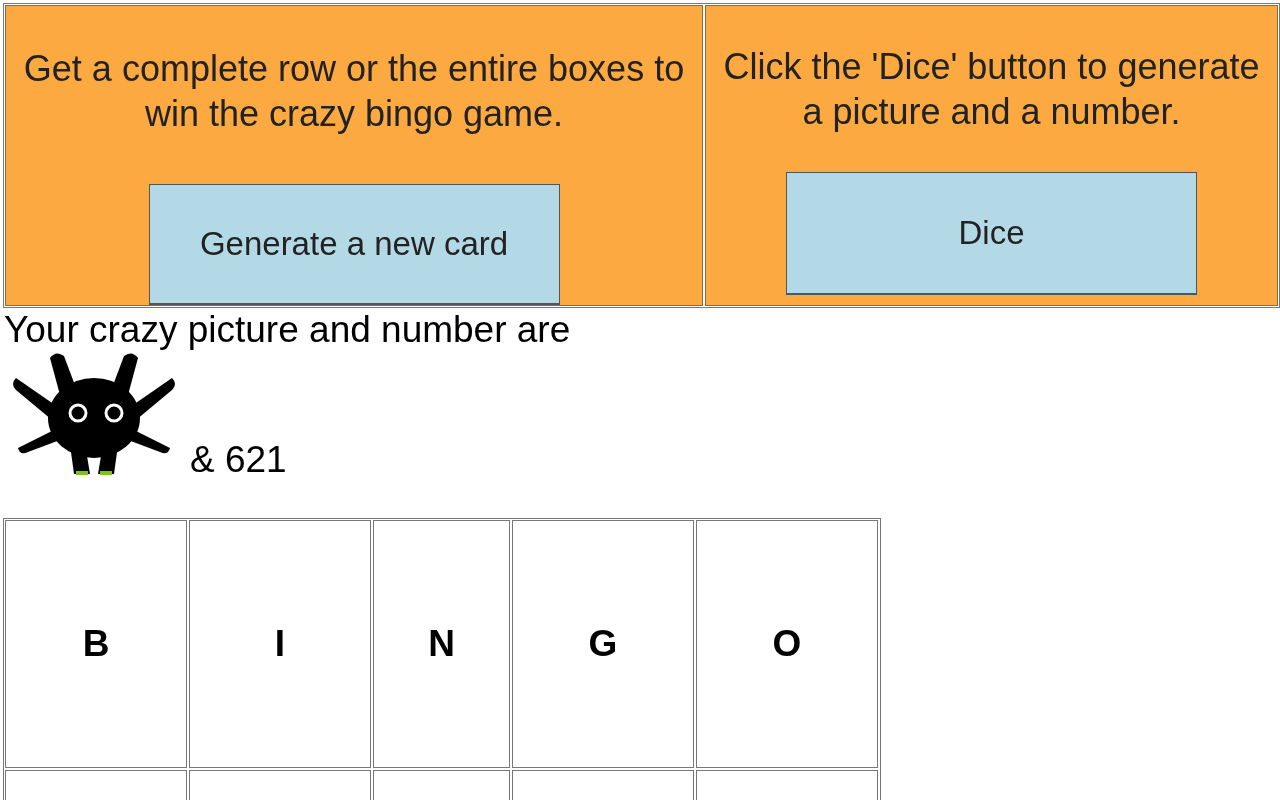 Image resolution: width=1280 pixels, height=800 pixels. What do you see at coordinates (280, 644) in the screenshot?
I see `column-header: I` at bounding box center [280, 644].